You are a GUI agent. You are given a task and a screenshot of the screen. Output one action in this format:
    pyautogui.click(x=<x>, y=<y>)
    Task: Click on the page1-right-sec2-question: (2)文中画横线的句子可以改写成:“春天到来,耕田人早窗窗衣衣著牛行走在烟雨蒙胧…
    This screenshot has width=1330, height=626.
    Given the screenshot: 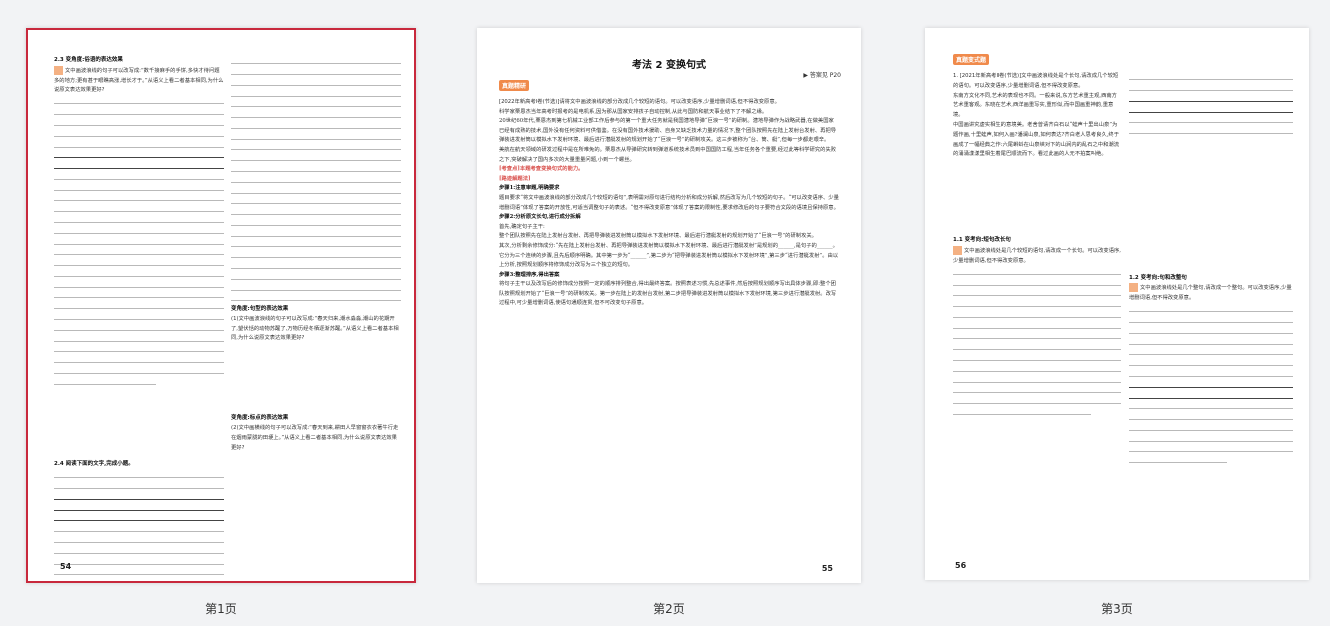 What is the action you would take?
    pyautogui.click(x=315, y=437)
    